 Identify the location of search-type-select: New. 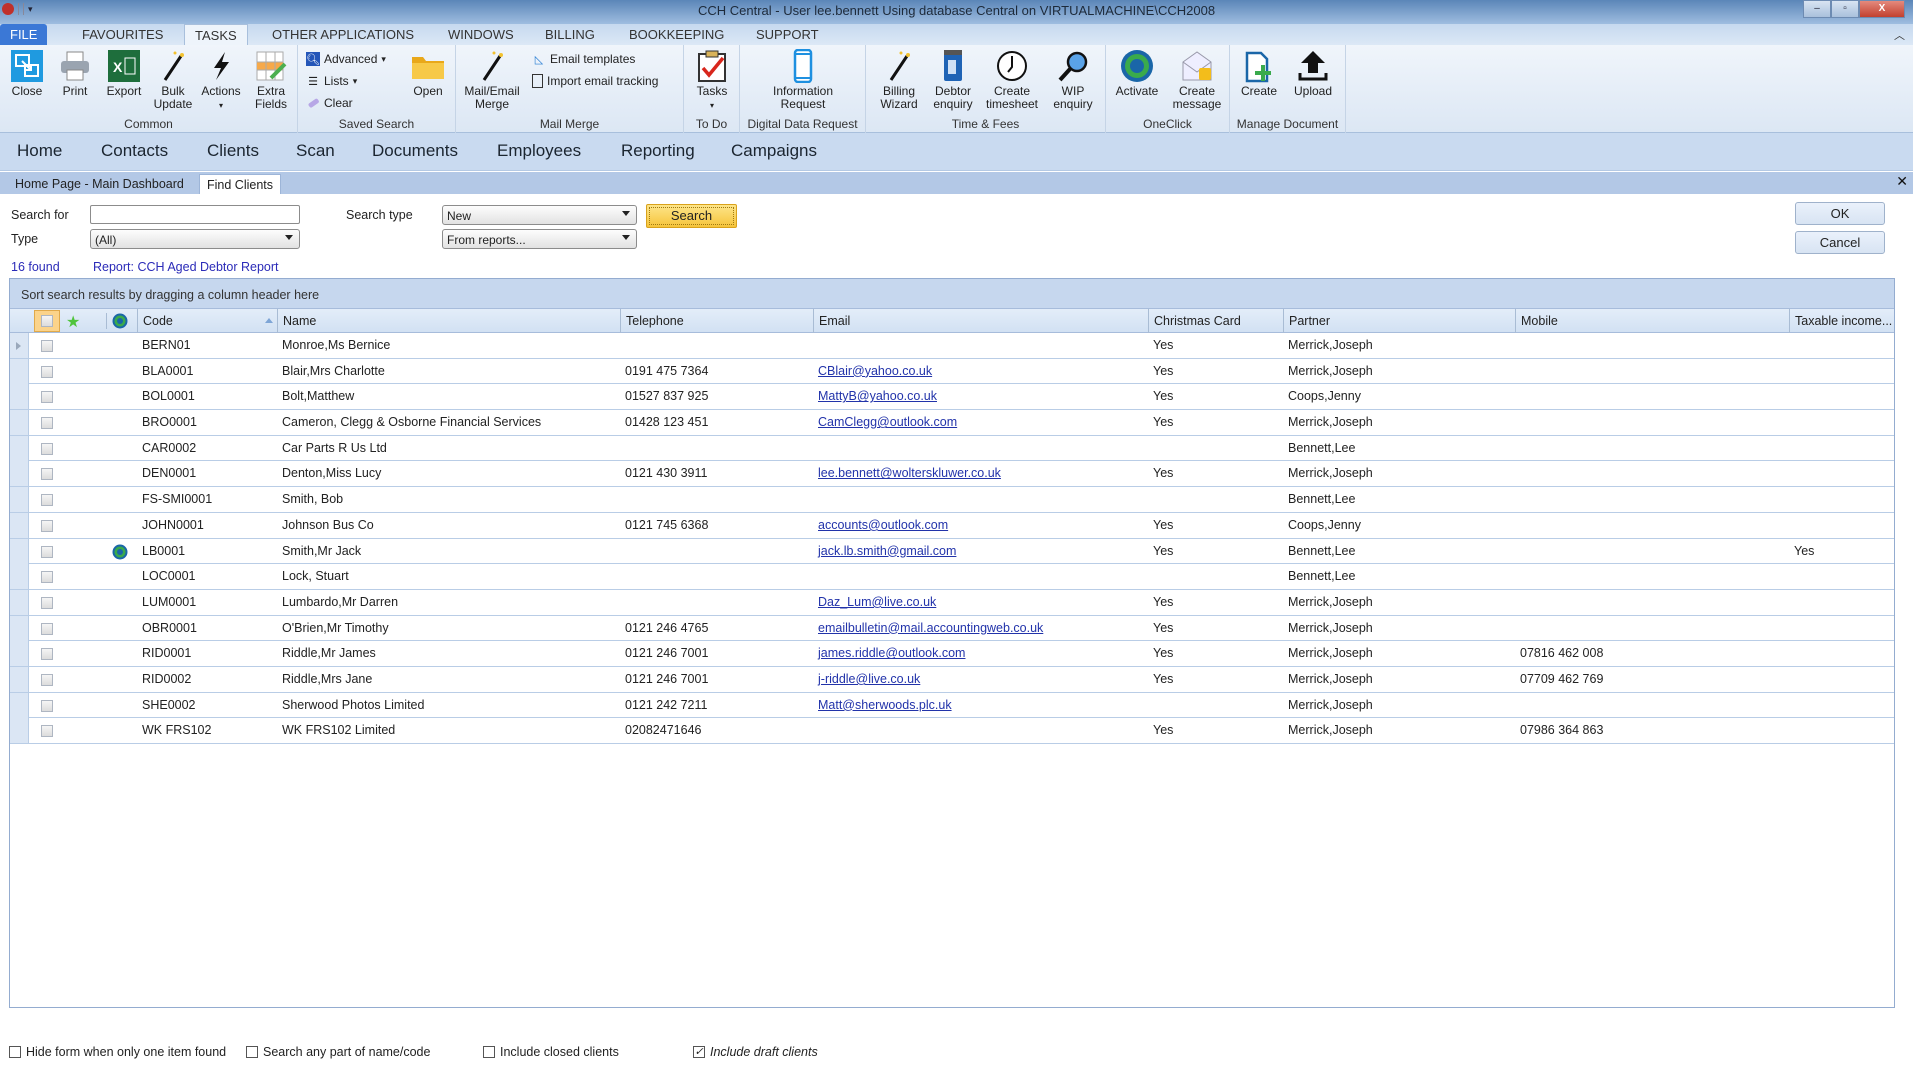
(539, 215).